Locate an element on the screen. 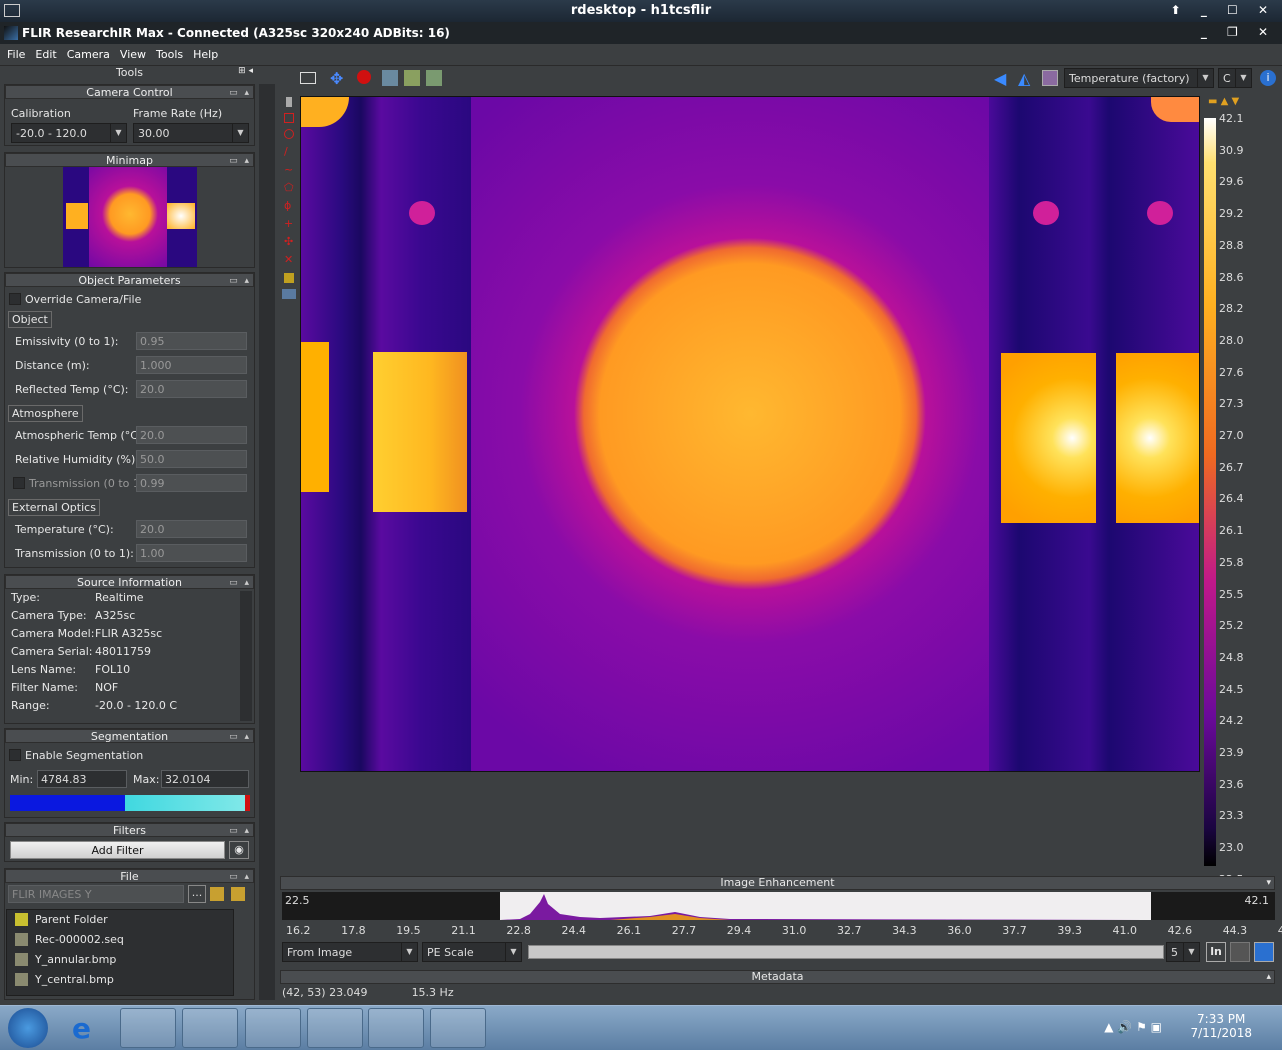  source-info-scrollbar is located at coordinates (246, 656).